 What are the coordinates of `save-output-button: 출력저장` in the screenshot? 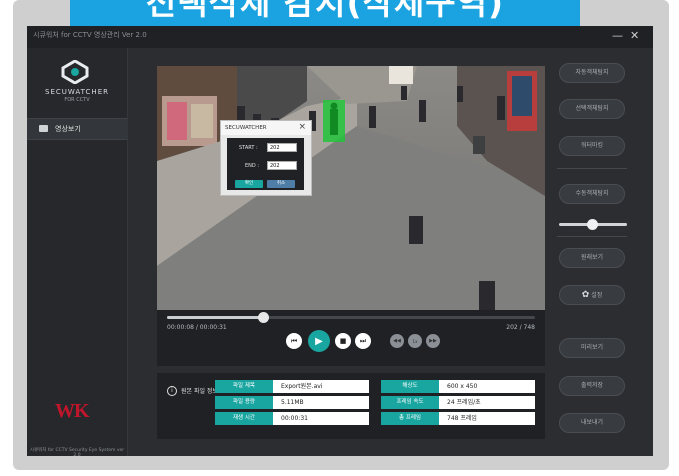 It's located at (592, 386).